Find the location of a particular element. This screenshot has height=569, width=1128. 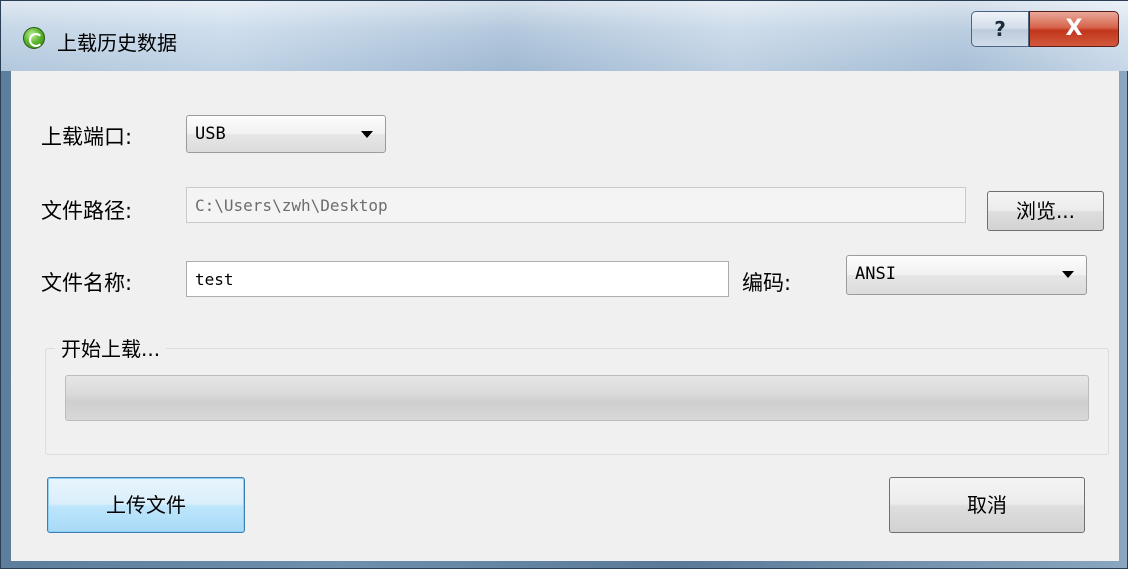

upload-progress-bar is located at coordinates (577, 398).